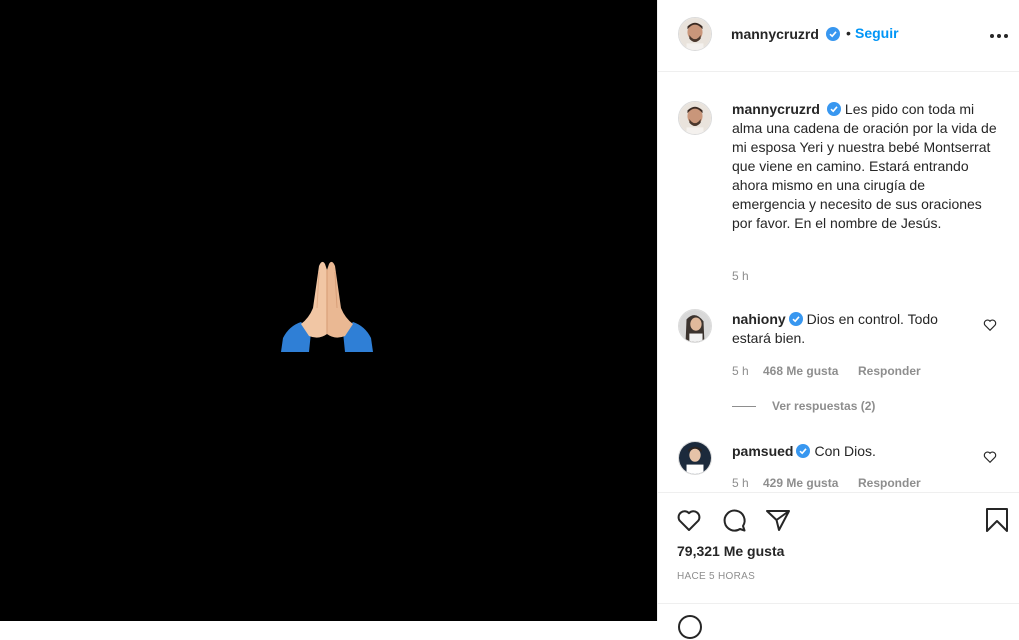  Describe the element at coordinates (776, 109) in the screenshot. I see `caption-username: mannycruzrd` at that location.